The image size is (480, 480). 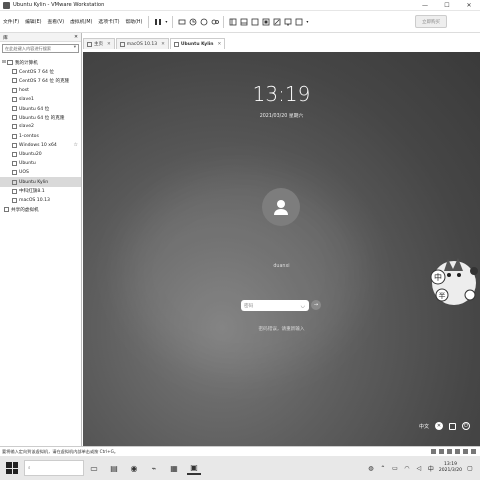 What do you see at coordinates (249, 306) in the screenshot?
I see `password-placeholder: 密码` at bounding box center [249, 306].